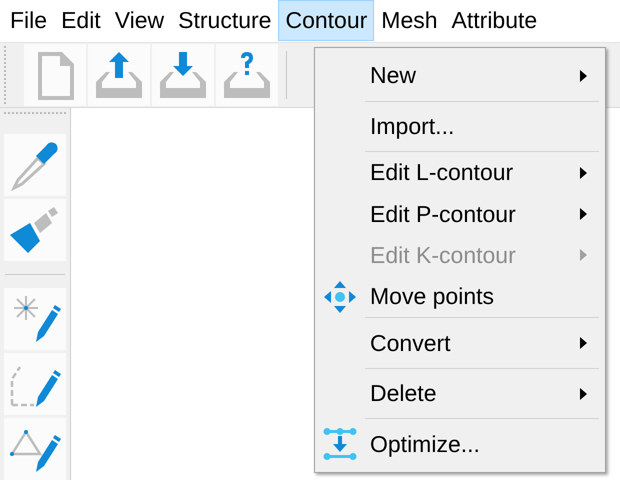  Describe the element at coordinates (35, 165) in the screenshot. I see `eyedropper-tool-button` at that location.